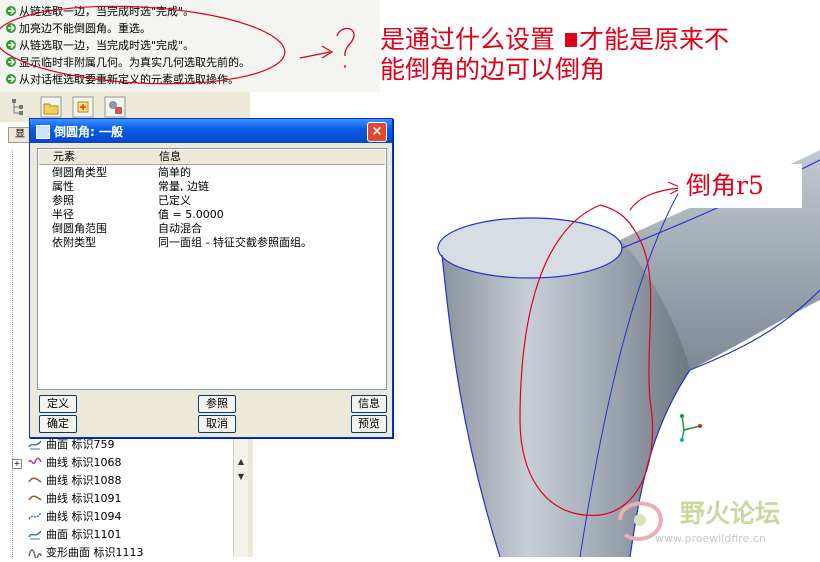  What do you see at coordinates (570, 40) in the screenshot?
I see `cursor-marker-icon` at bounding box center [570, 40].